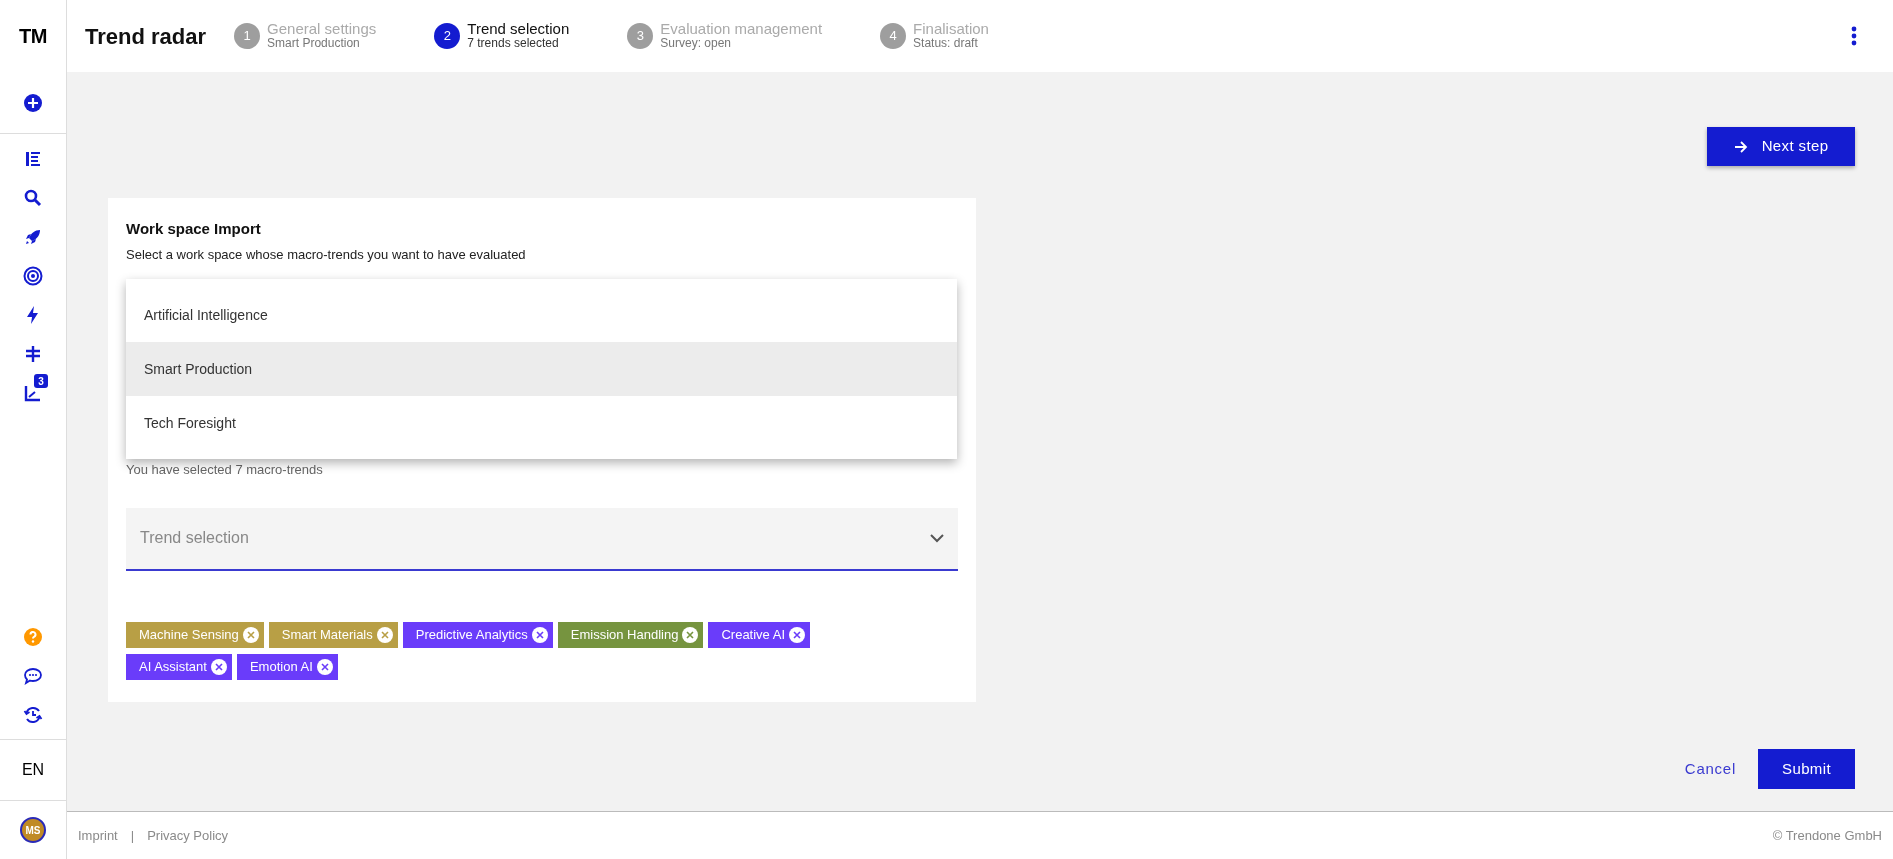 The image size is (1893, 859). What do you see at coordinates (1806, 769) in the screenshot?
I see `submit-button: Submit` at bounding box center [1806, 769].